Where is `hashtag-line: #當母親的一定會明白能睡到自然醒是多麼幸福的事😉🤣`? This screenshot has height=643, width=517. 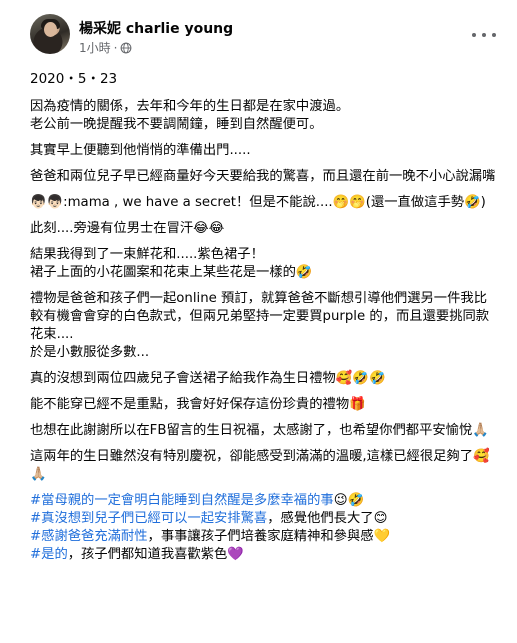 hashtag-line: #當母親的一定會明白能睡到自然醒是多麼幸福的事😉🤣 is located at coordinates (265, 501).